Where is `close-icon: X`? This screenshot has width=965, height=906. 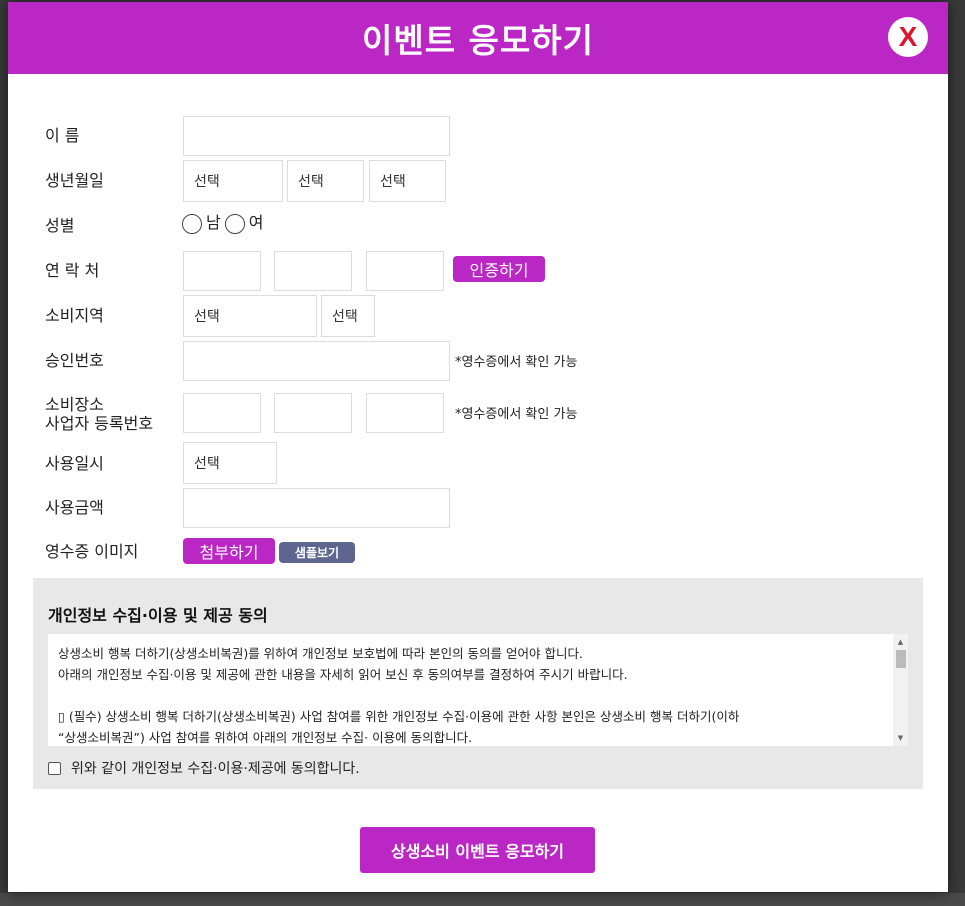 close-icon: X is located at coordinates (908, 36).